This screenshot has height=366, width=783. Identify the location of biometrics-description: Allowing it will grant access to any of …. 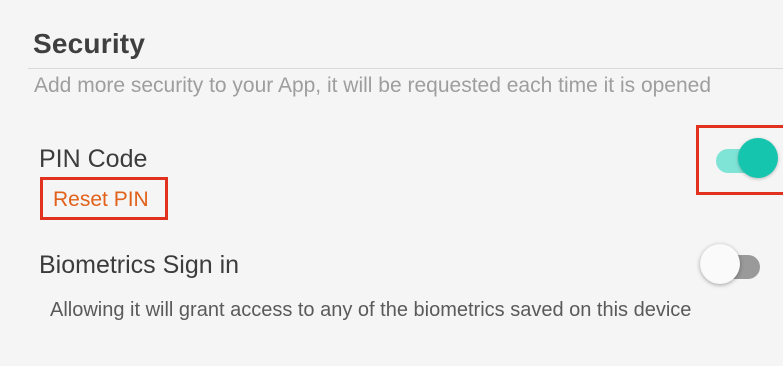
(371, 310).